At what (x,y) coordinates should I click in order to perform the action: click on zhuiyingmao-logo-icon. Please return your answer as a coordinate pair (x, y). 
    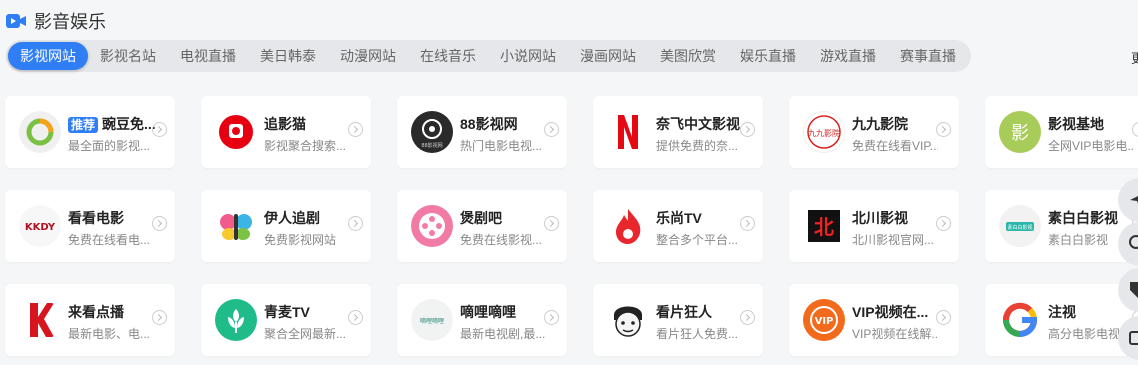
    Looking at the image, I should click on (236, 132).